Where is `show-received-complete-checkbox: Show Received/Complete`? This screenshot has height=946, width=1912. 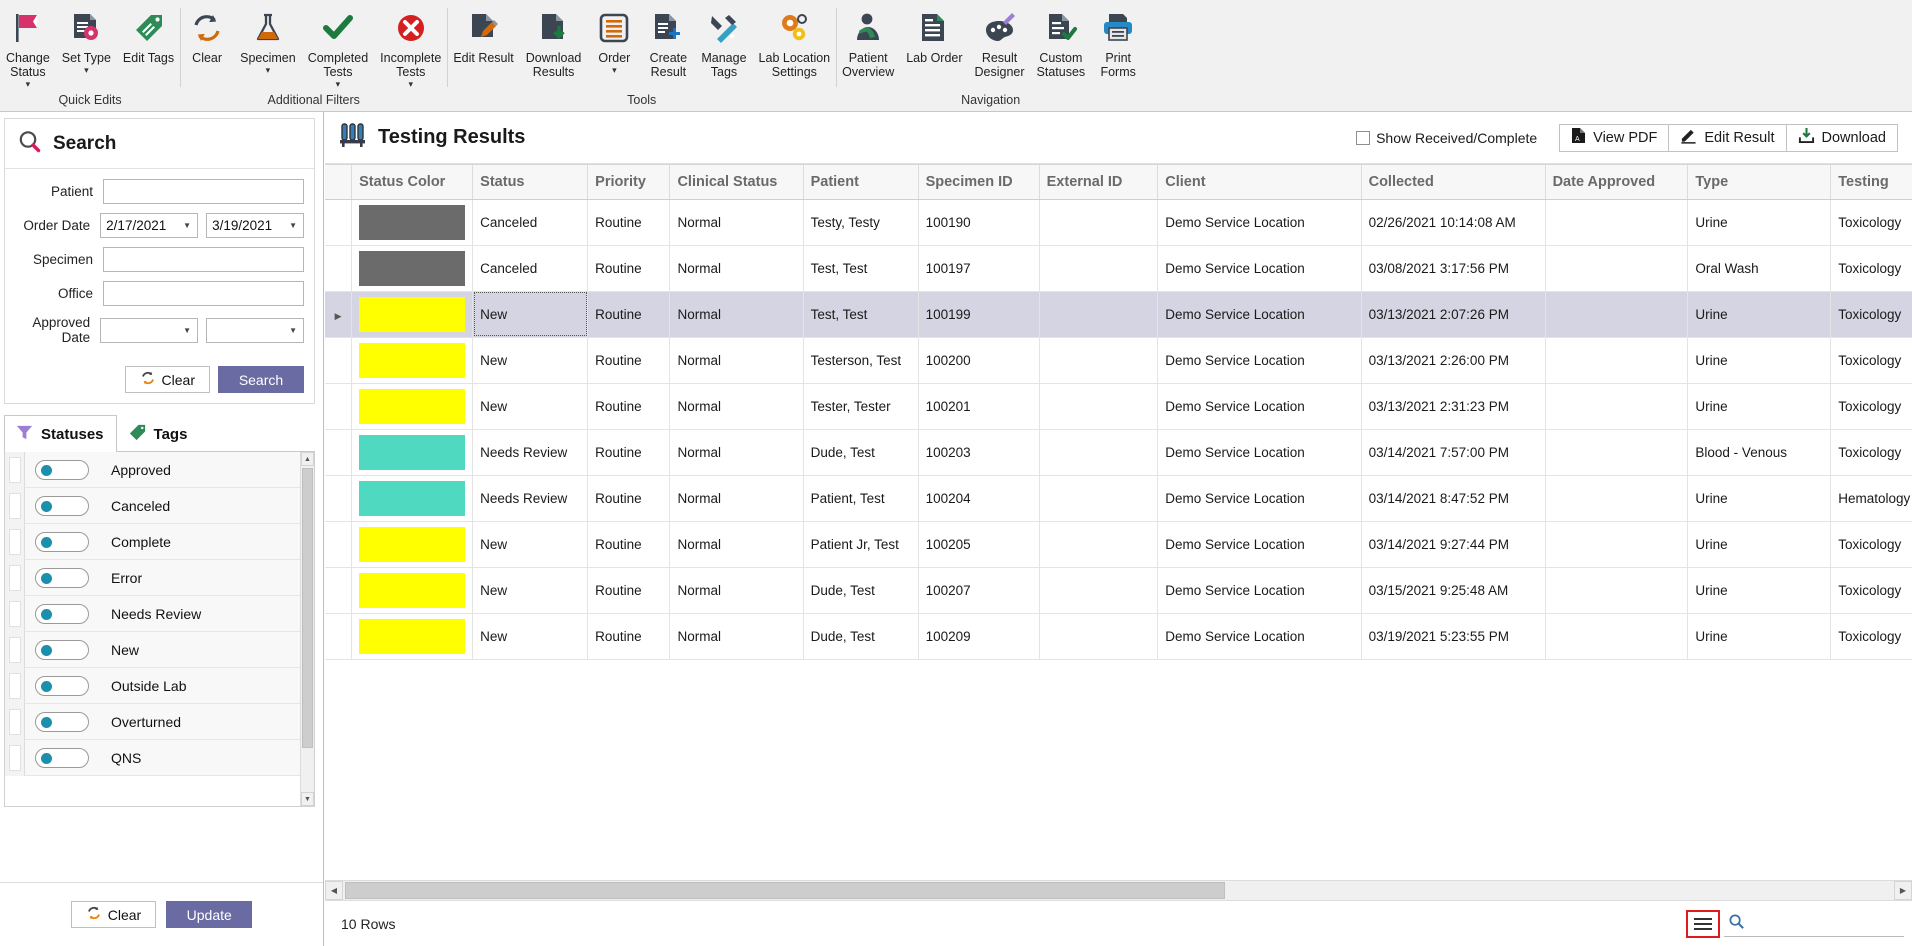 show-received-complete-checkbox: Show Received/Complete is located at coordinates (1446, 138).